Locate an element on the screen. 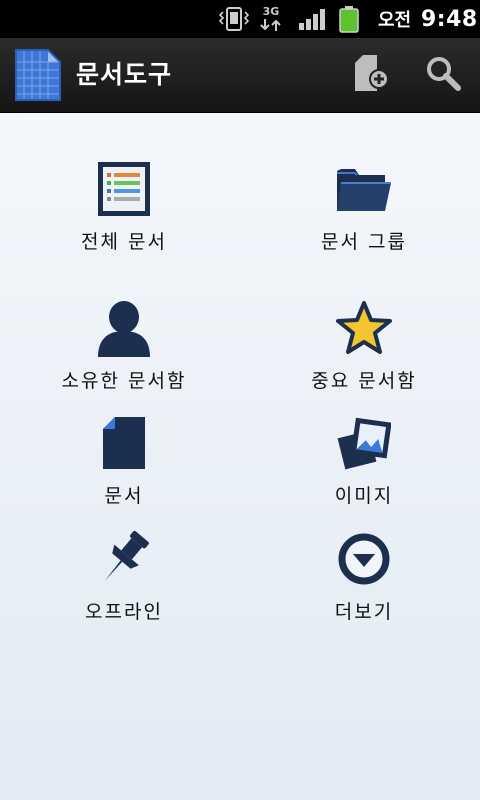  new-document-button is located at coordinates (369, 75).